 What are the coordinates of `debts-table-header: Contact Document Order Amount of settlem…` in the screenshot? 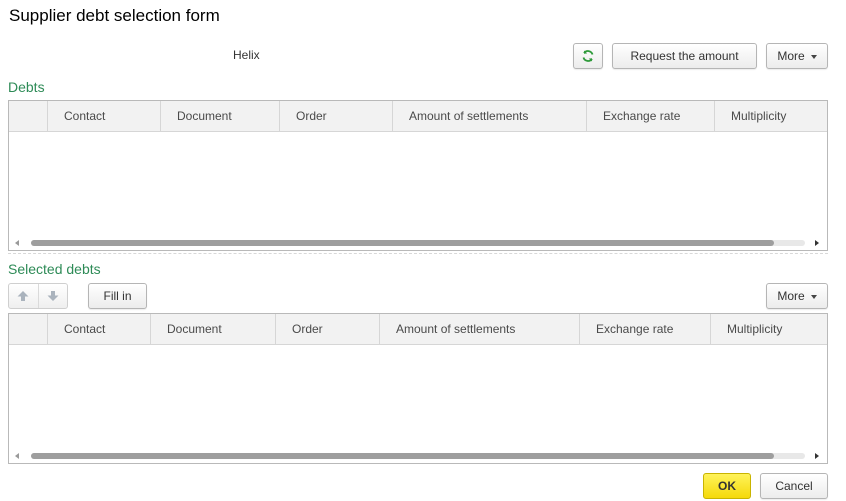 It's located at (418, 116).